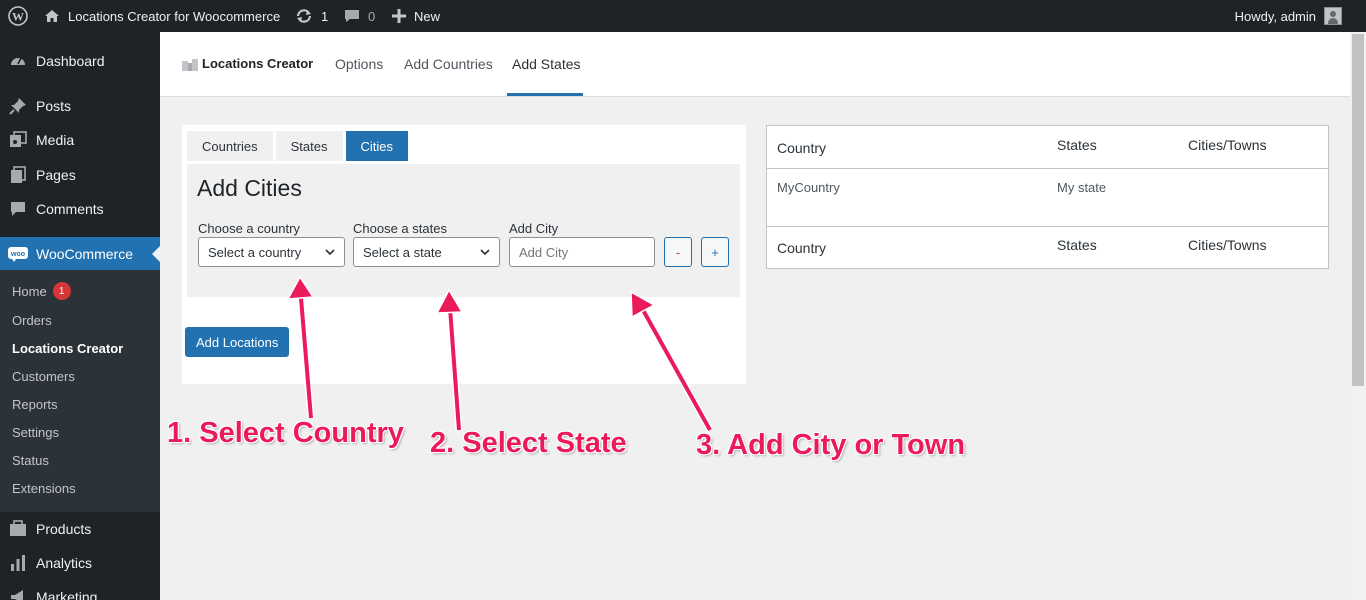 Image resolution: width=1366 pixels, height=600 pixels. What do you see at coordinates (399, 16) in the screenshot?
I see `plus-icon` at bounding box center [399, 16].